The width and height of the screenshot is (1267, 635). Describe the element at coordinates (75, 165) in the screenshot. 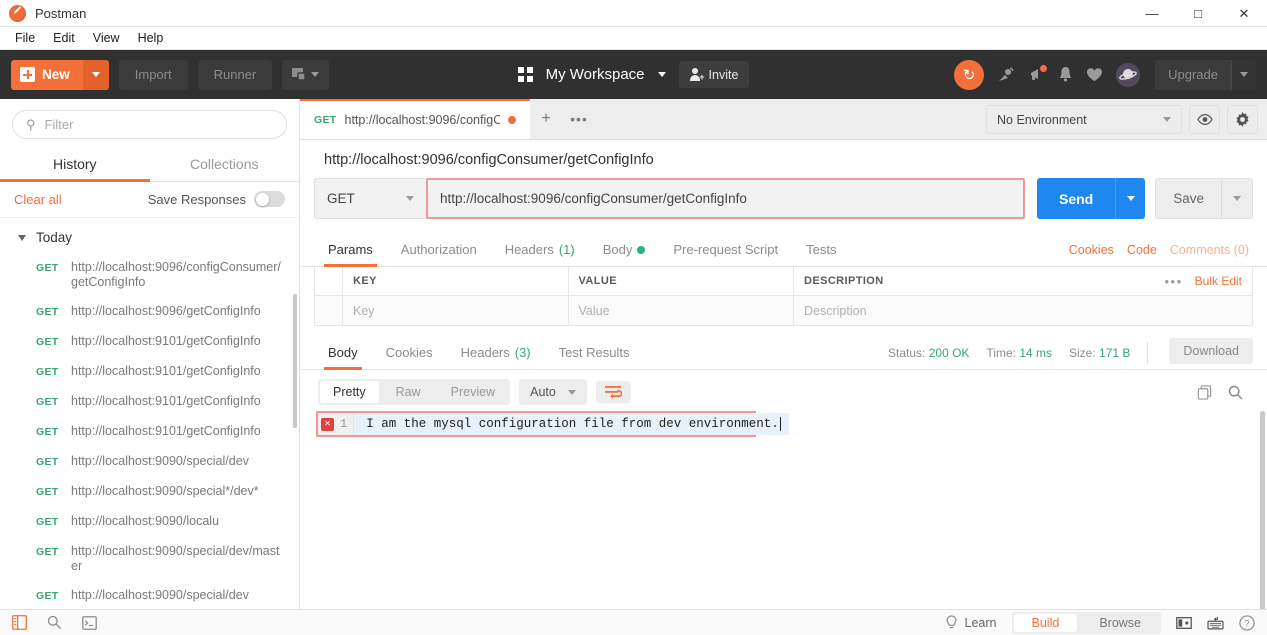

I see `tab-history: History` at that location.